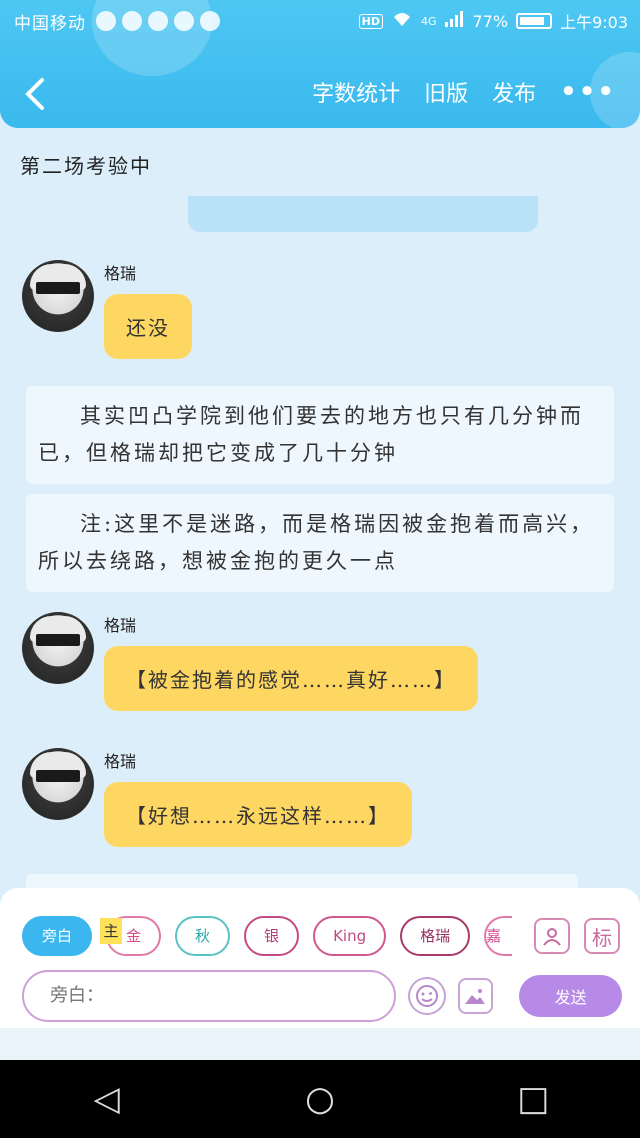 The width and height of the screenshot is (640, 1138). I want to click on emoji-icon, so click(426, 996).